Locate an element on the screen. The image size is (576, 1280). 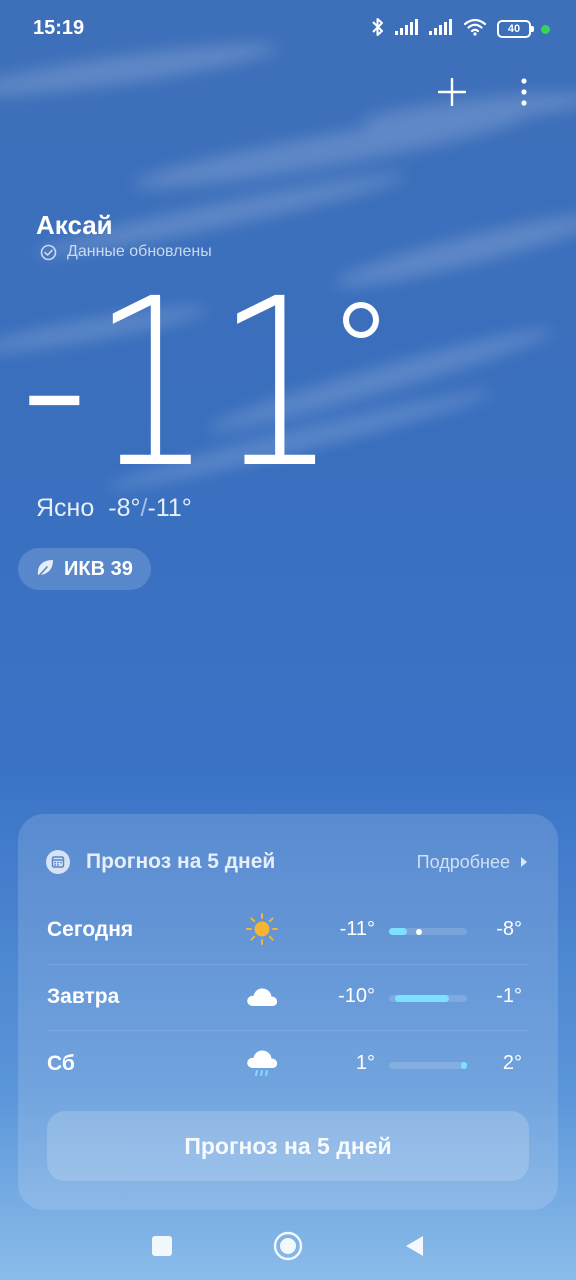
triangle-right-icon is located at coordinates (524, 862).